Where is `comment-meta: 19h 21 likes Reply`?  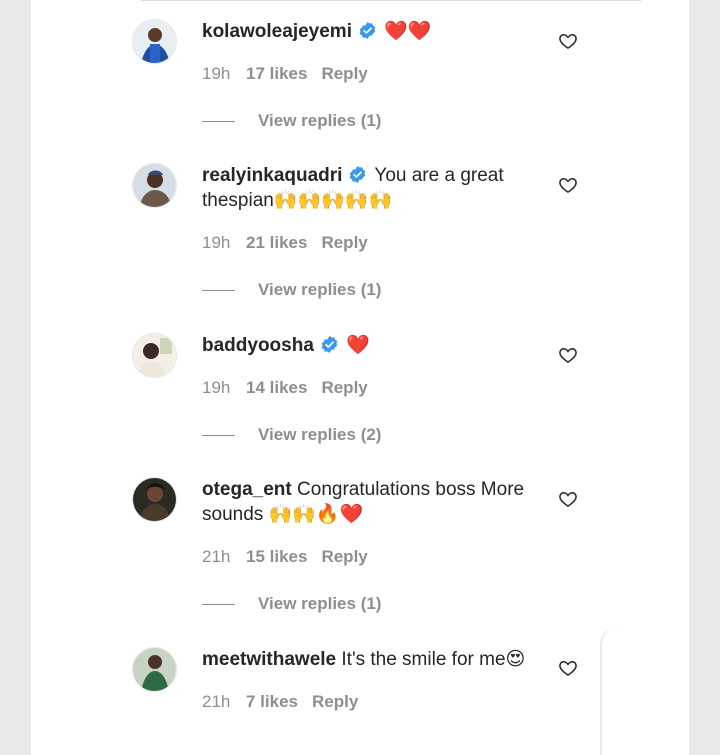
comment-meta: 19h 21 likes Reply is located at coordinates (285, 243).